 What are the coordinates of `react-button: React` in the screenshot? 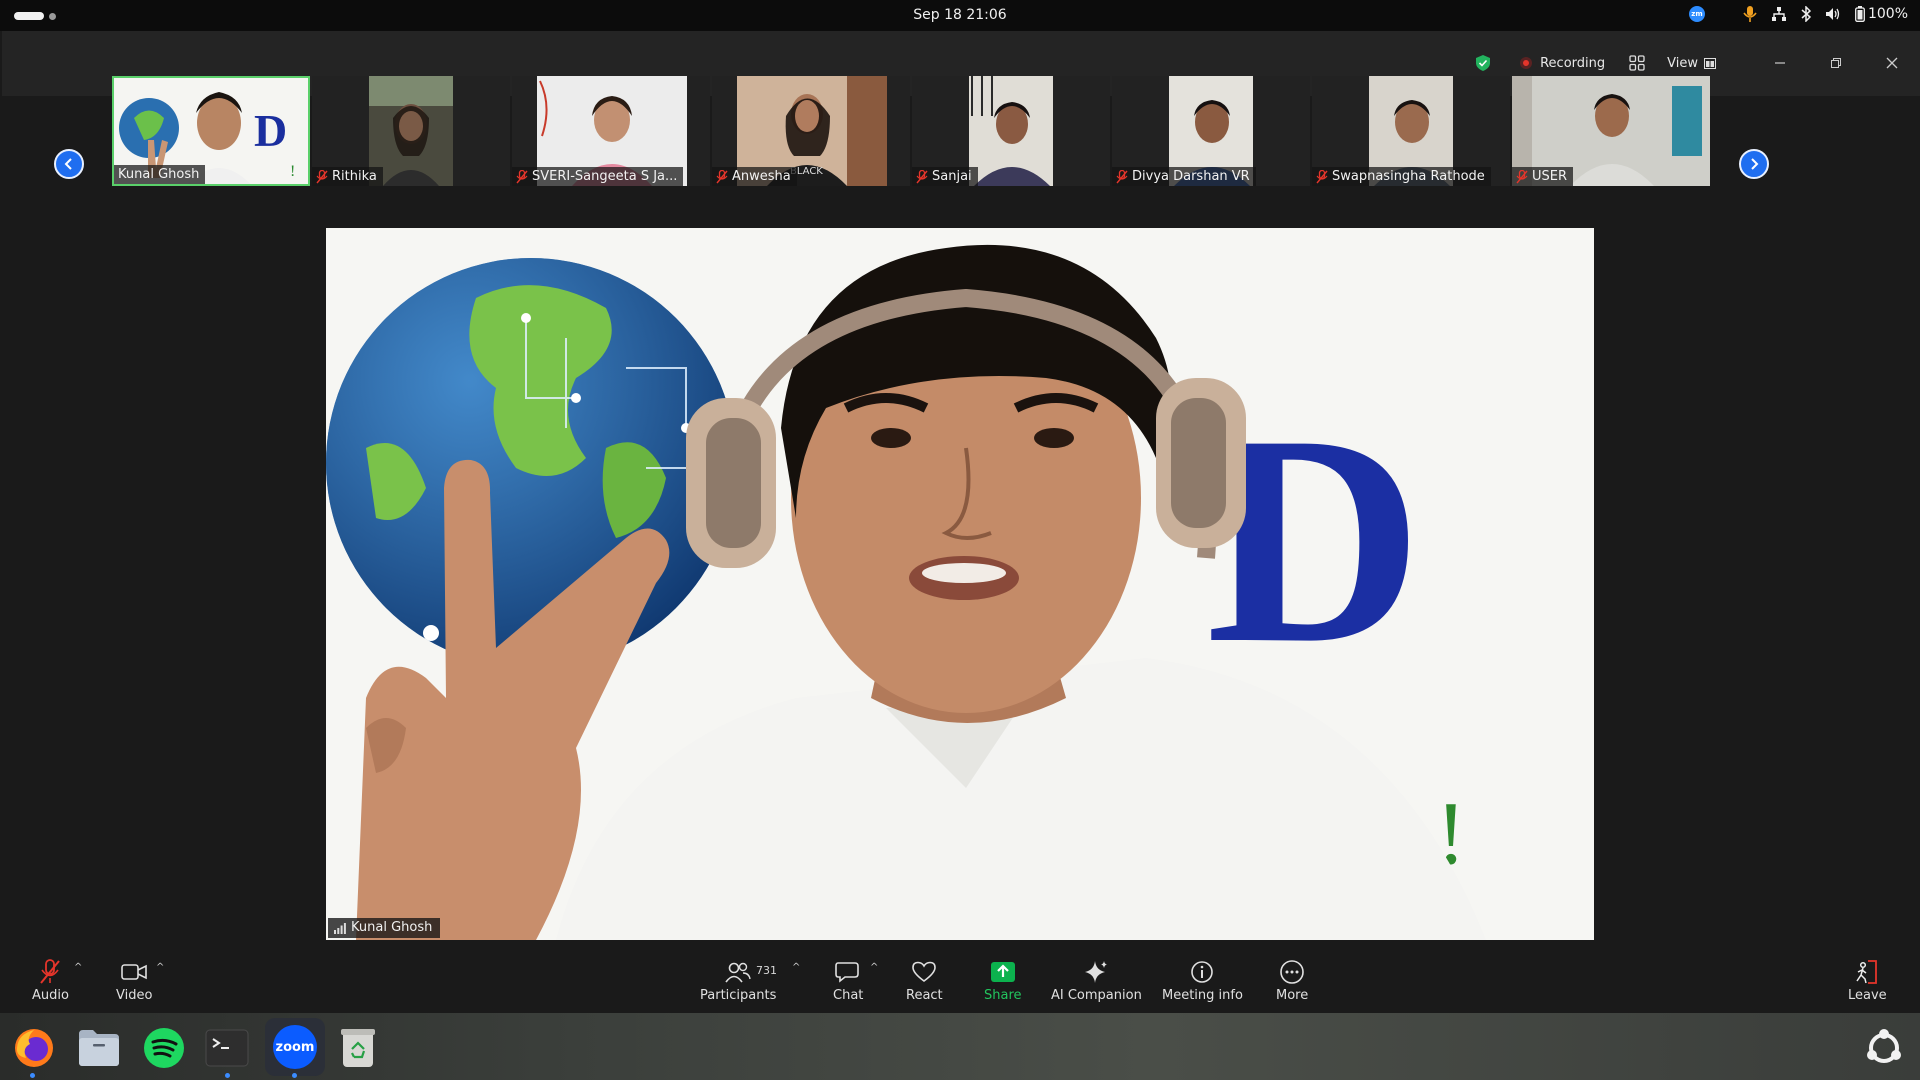 It's located at (924, 980).